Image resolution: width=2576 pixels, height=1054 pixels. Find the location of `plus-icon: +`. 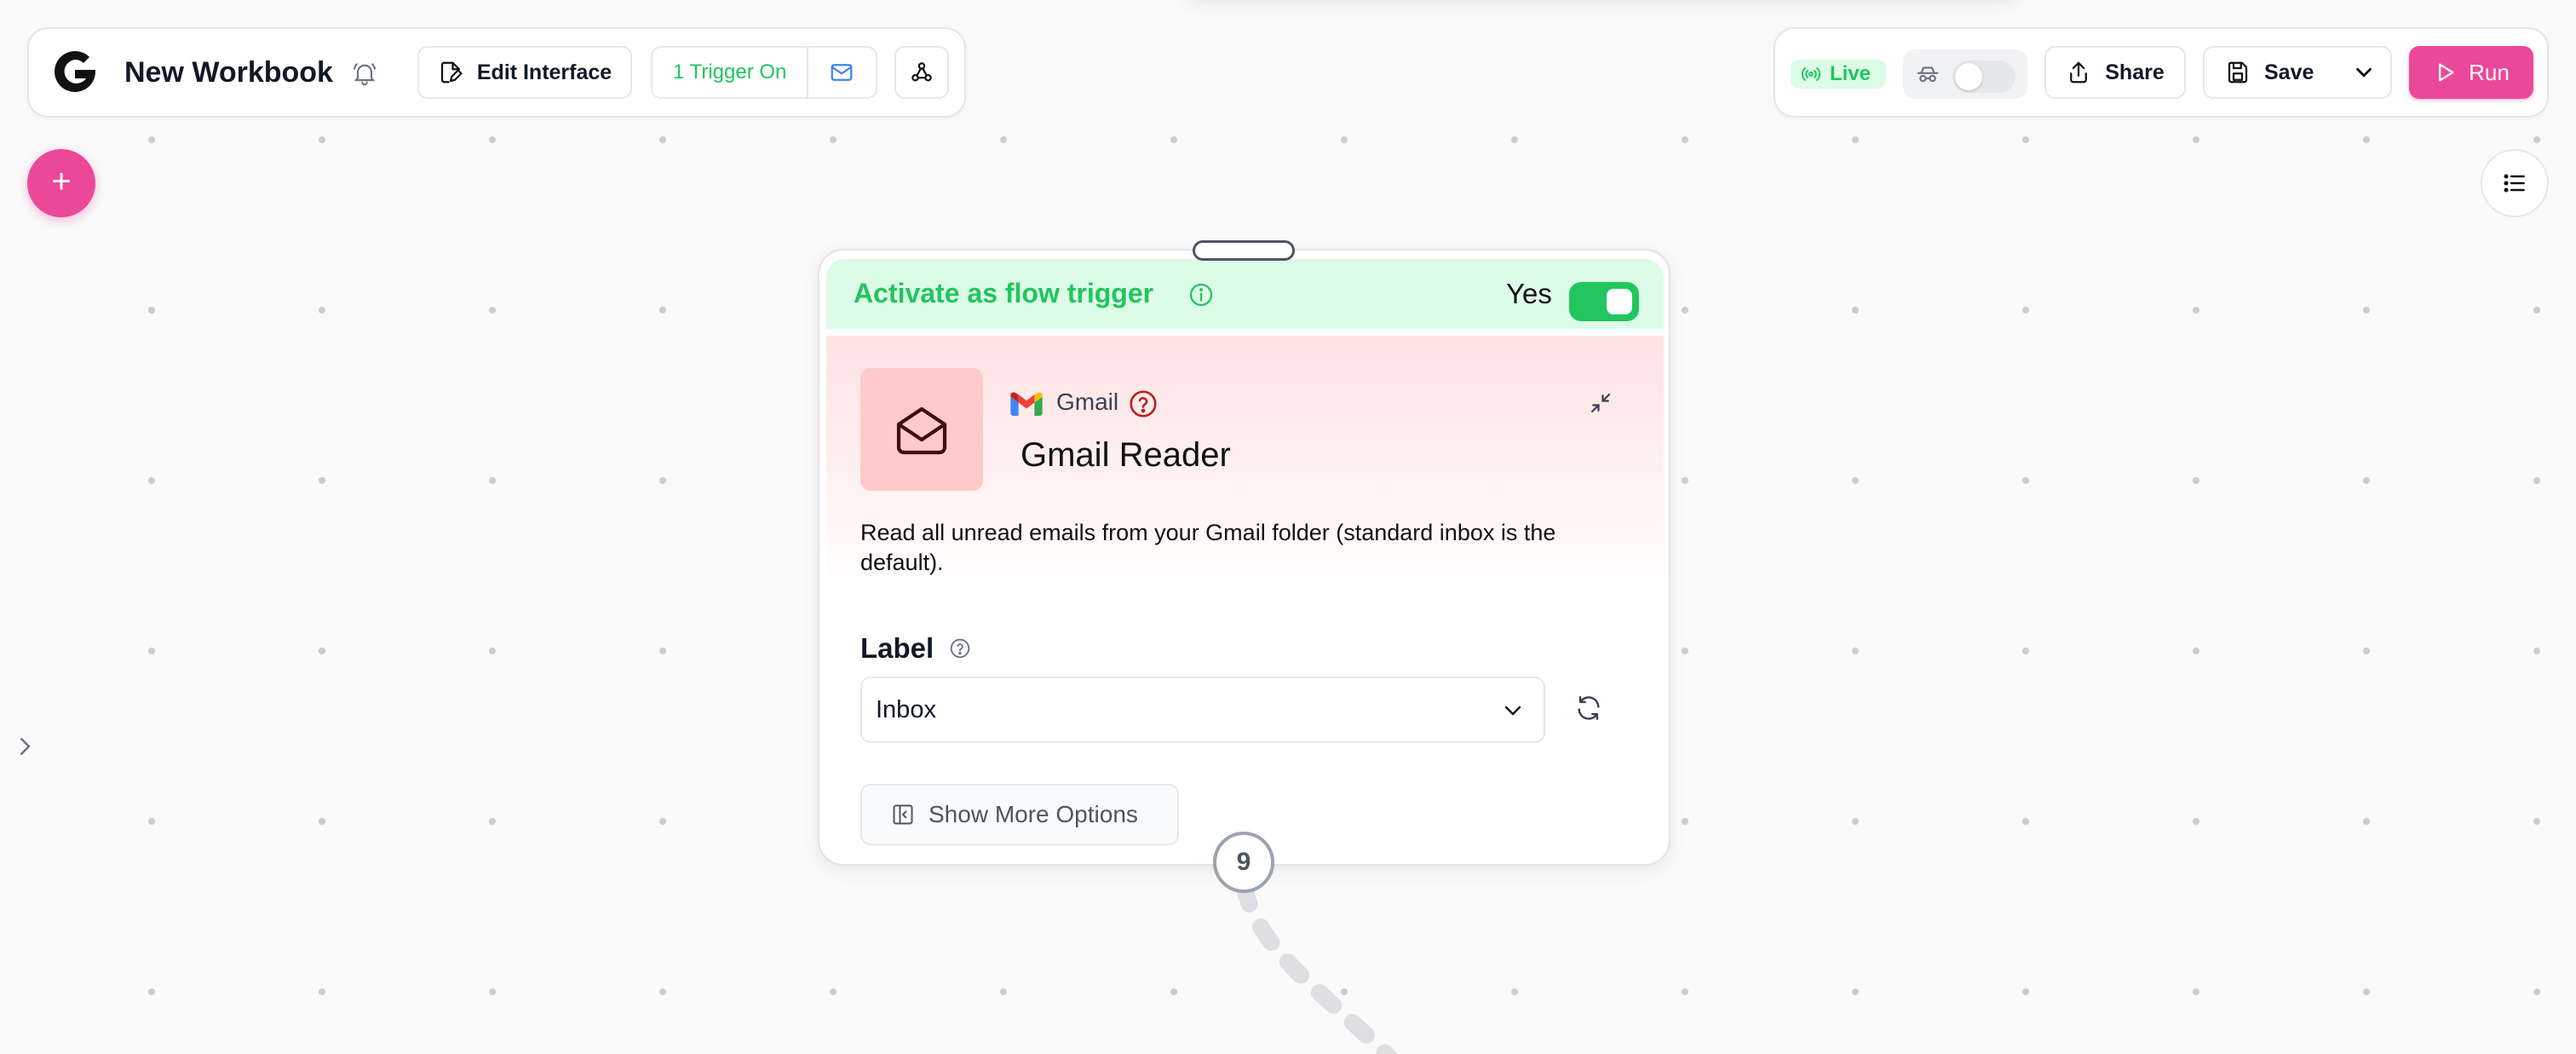

plus-icon: + is located at coordinates (61, 181).